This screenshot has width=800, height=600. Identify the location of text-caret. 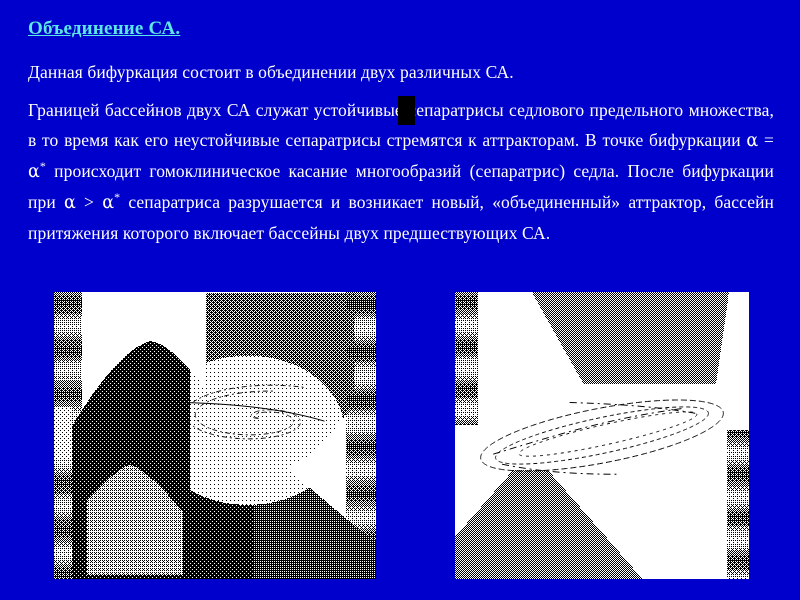
(406, 110).